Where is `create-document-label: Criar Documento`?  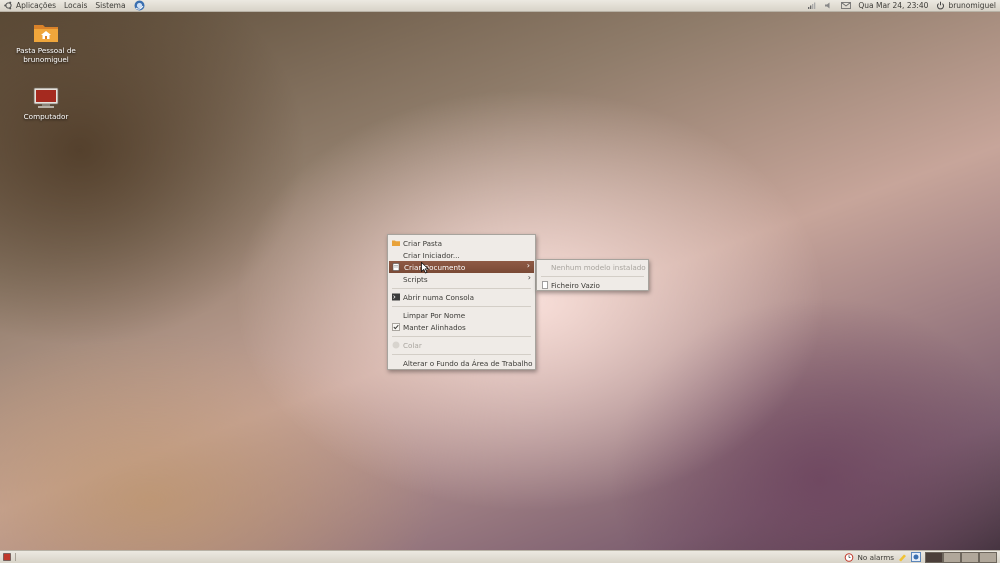 create-document-label: Criar Documento is located at coordinates (435, 267).